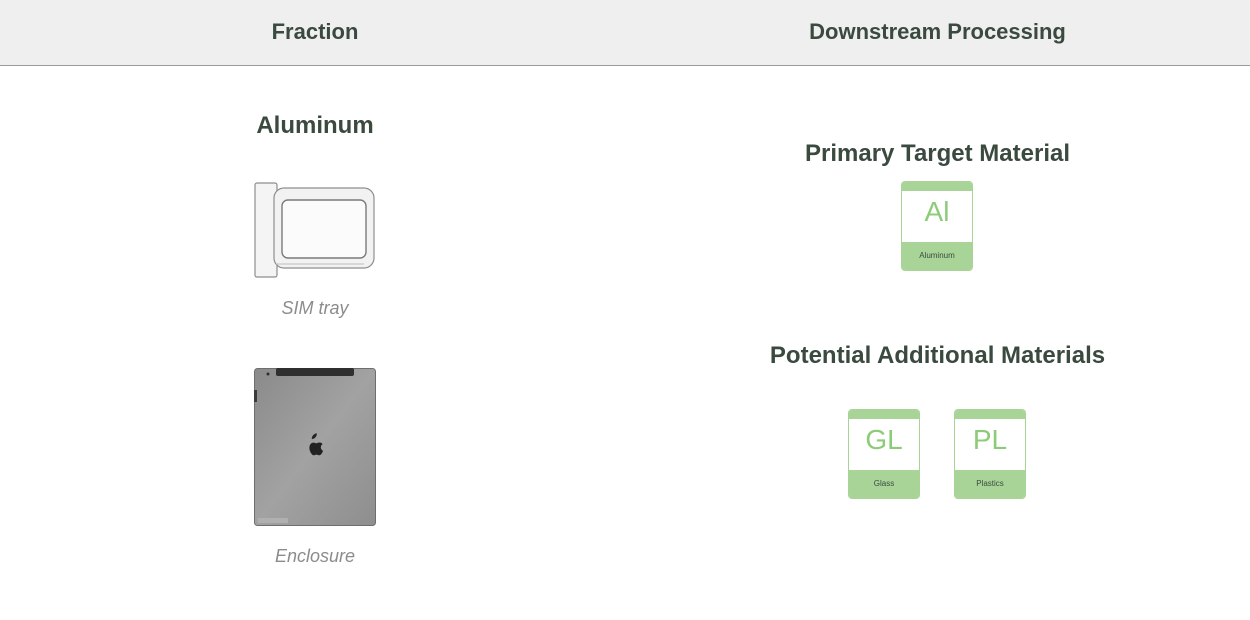 The image size is (1250, 620). Describe the element at coordinates (937, 256) in the screenshot. I see `material-name: Aluminum` at that location.